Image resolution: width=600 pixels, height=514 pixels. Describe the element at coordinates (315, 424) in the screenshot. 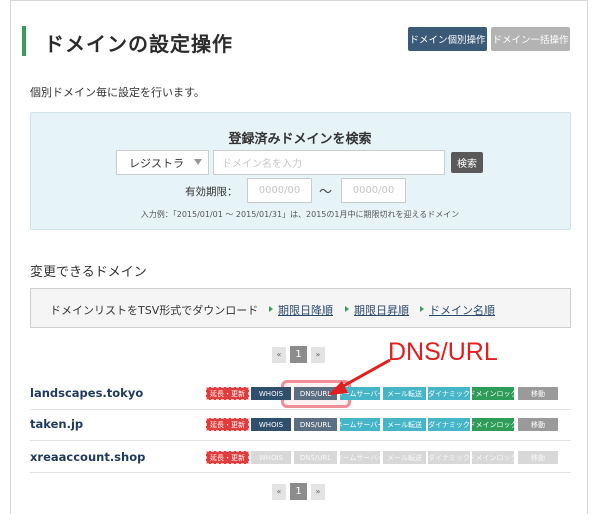

I see `dns-url-tag: DNS/URL` at that location.